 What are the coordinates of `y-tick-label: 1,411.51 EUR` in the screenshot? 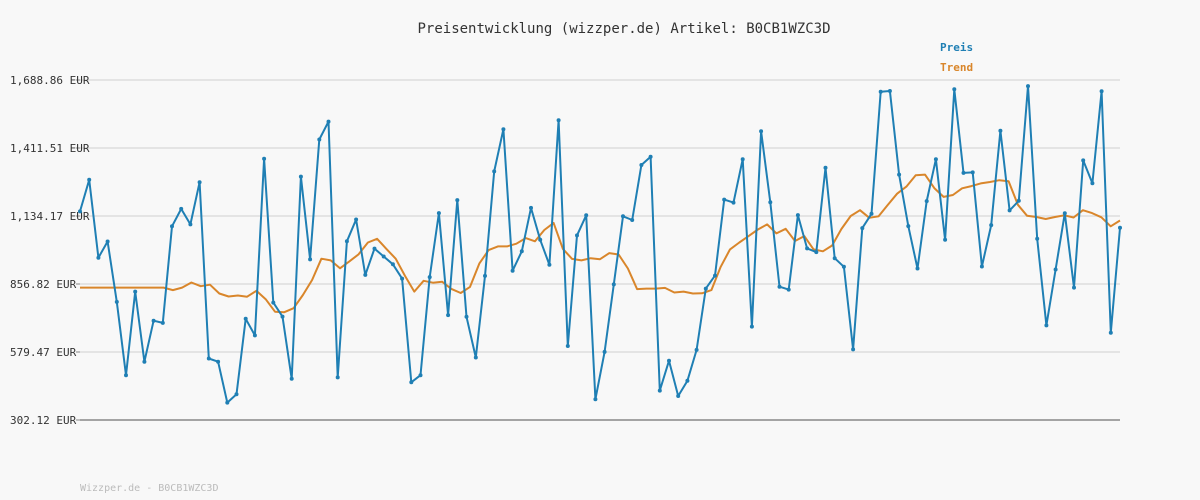 It's located at (50, 148).